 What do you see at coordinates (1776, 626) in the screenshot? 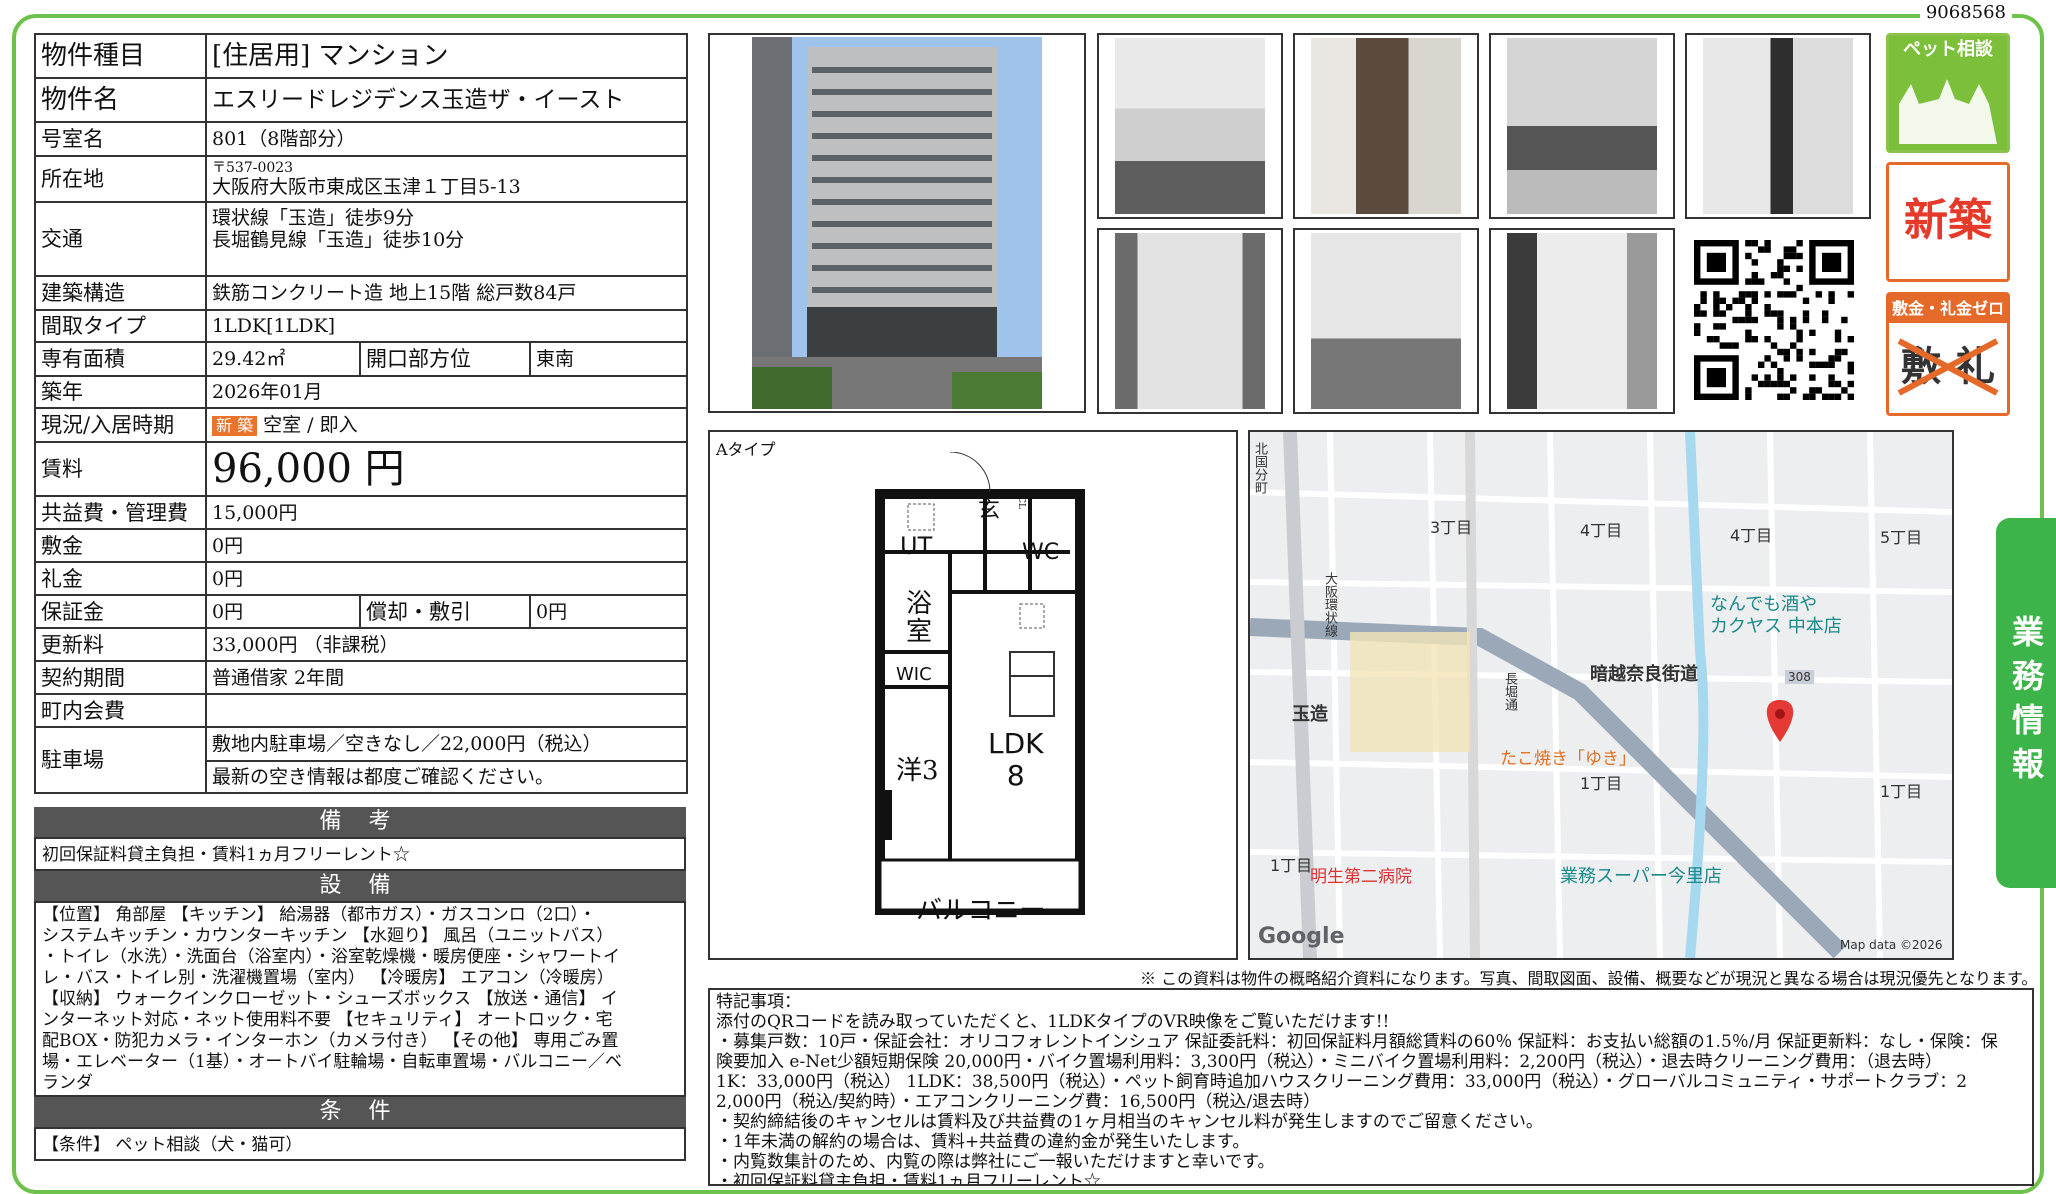
I see `map-label: カクヤス 中本店` at bounding box center [1776, 626].